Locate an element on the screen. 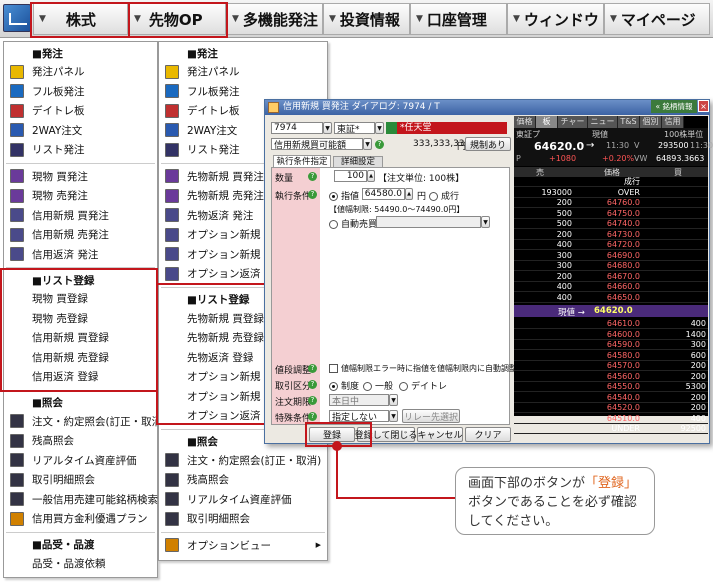 The height and width of the screenshot is (585, 713). board-tab: 信用 is located at coordinates (673, 122).